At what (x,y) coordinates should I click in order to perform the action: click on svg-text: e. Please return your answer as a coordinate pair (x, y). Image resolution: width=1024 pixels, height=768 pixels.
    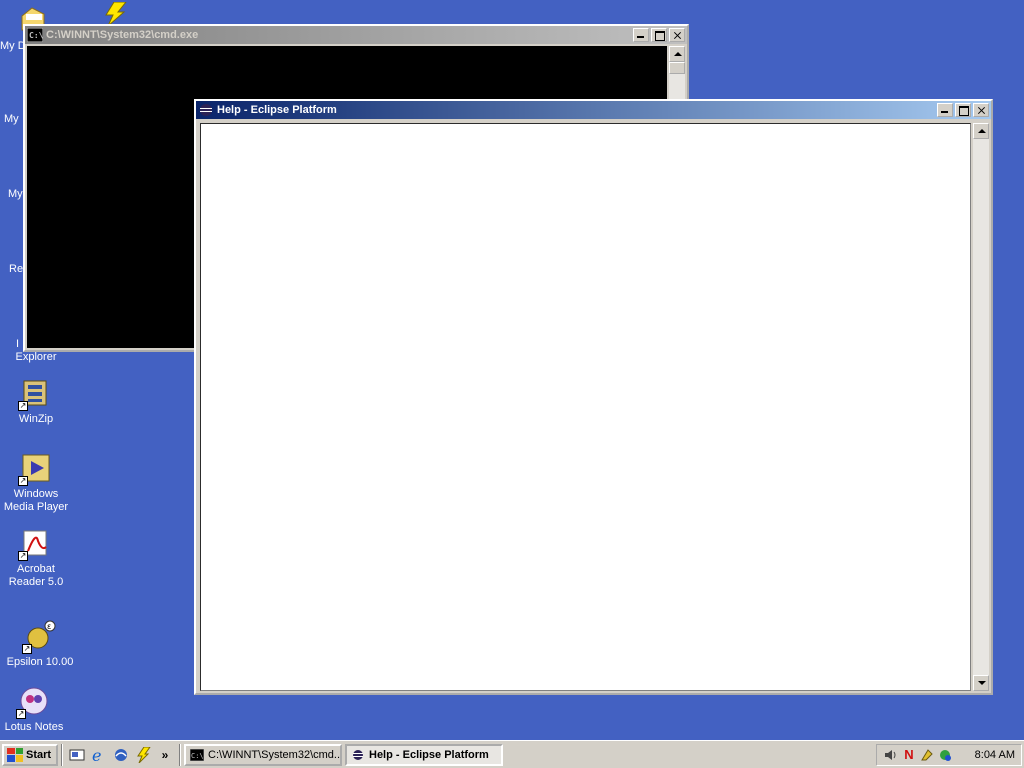
    Looking at the image, I should click on (96, 755).